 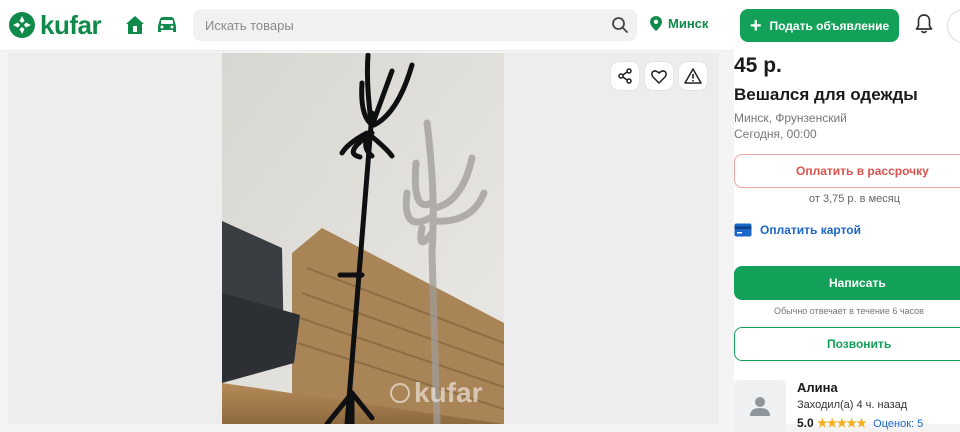 I want to click on kufar-logo-icon, so click(x=22, y=25).